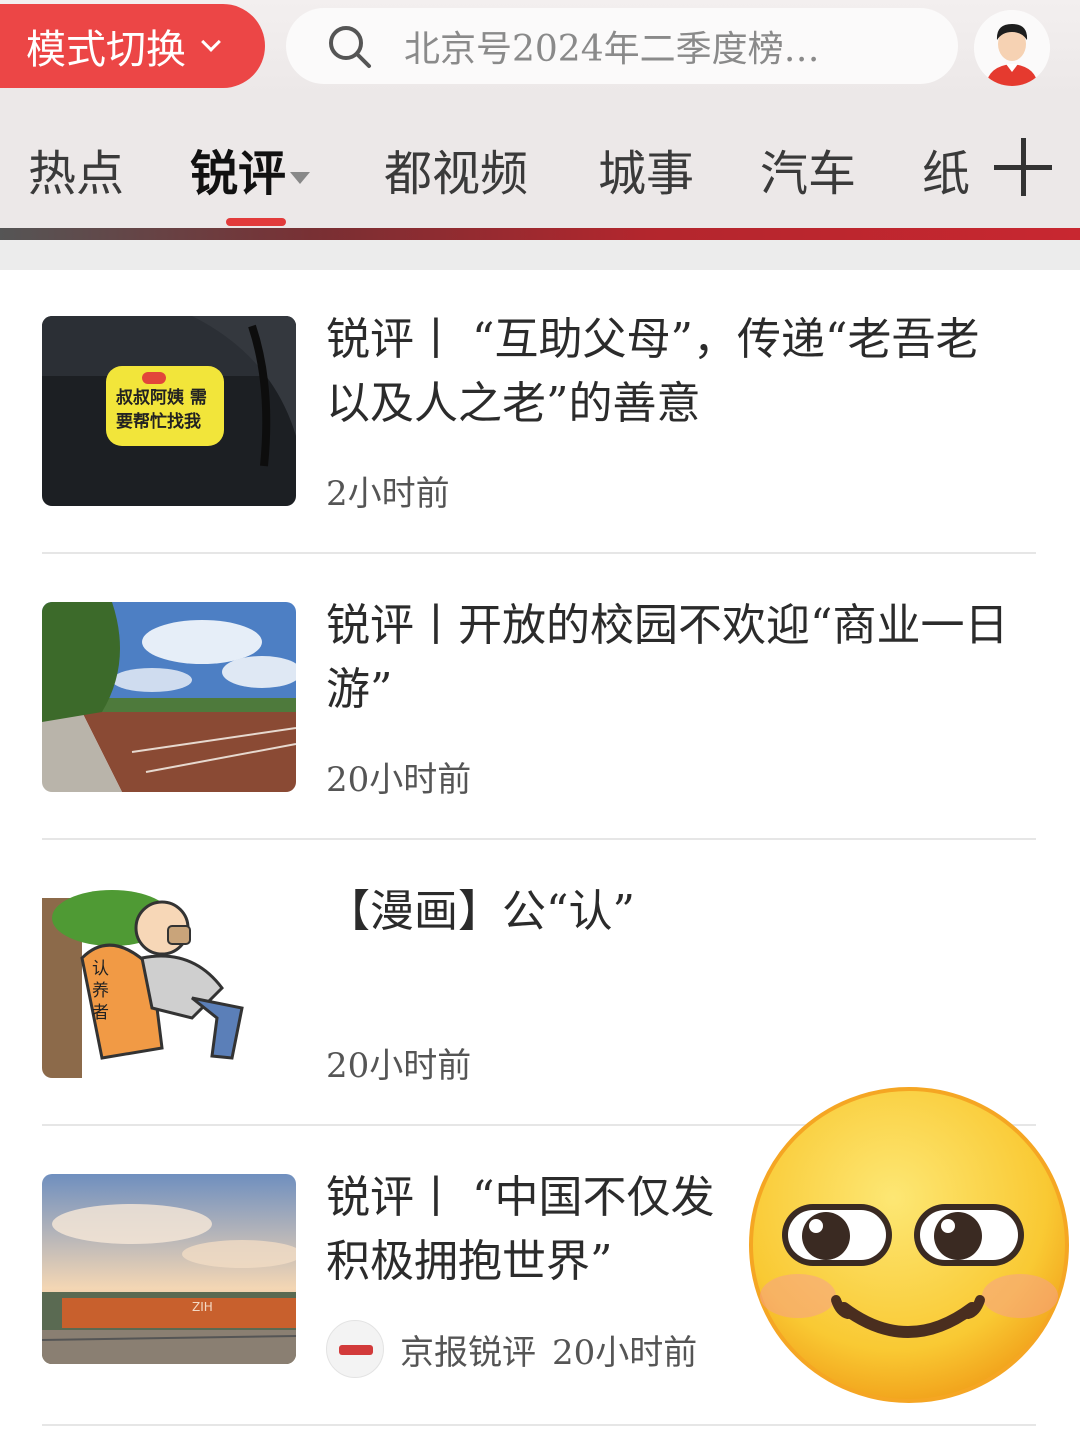 The image size is (1080, 1441). Describe the element at coordinates (388, 494) in the screenshot. I see `news-time: 2小时前` at that location.